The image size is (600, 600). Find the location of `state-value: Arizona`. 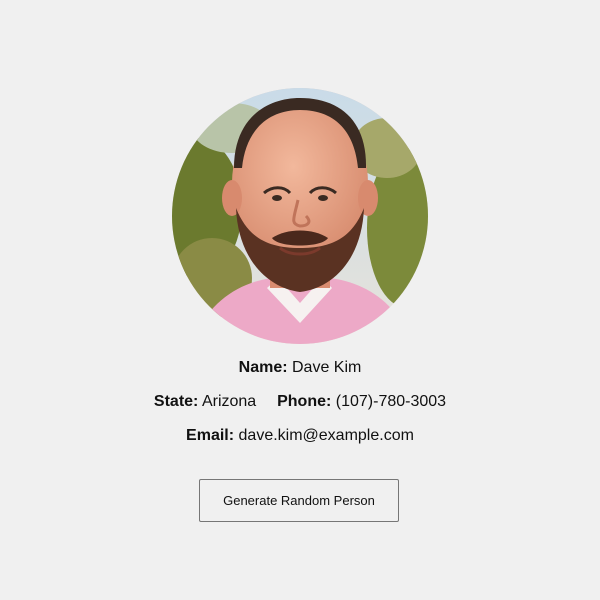

state-value: Arizona is located at coordinates (229, 401).